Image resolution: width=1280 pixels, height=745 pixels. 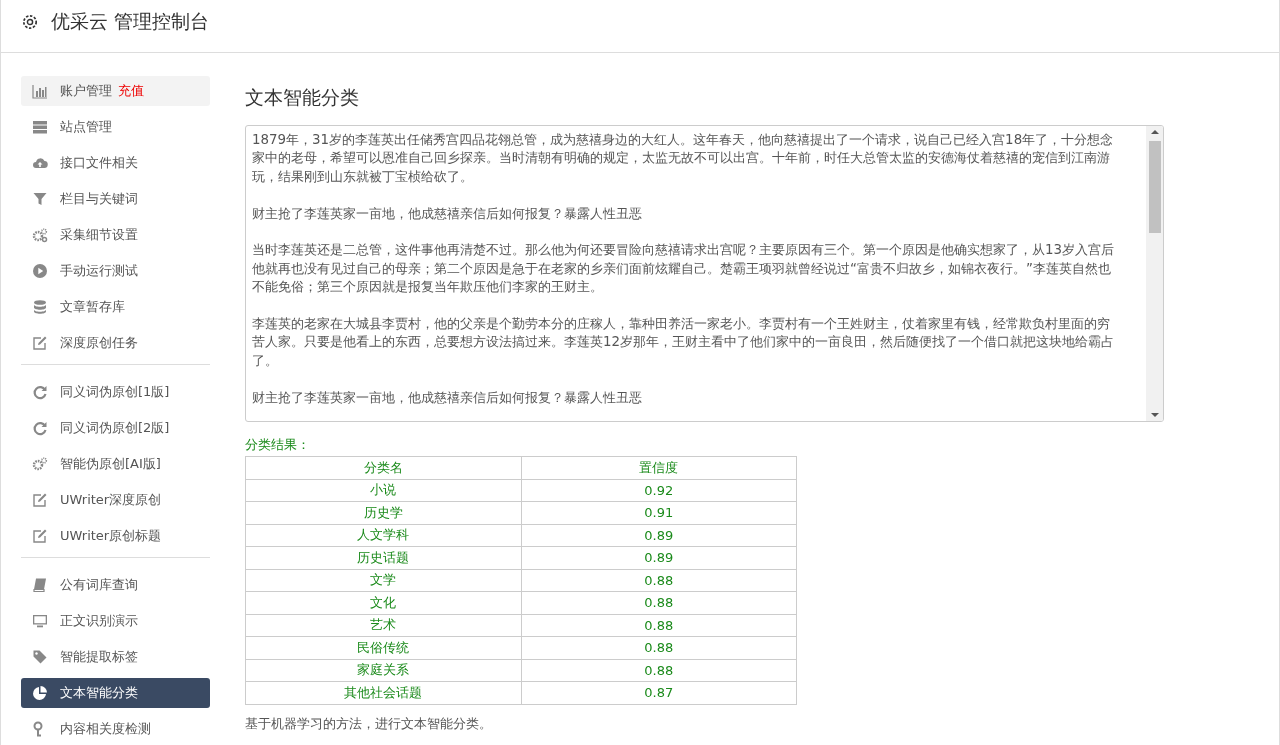 What do you see at coordinates (92, 307) in the screenshot?
I see `menu-label: 文章暂存库` at bounding box center [92, 307].